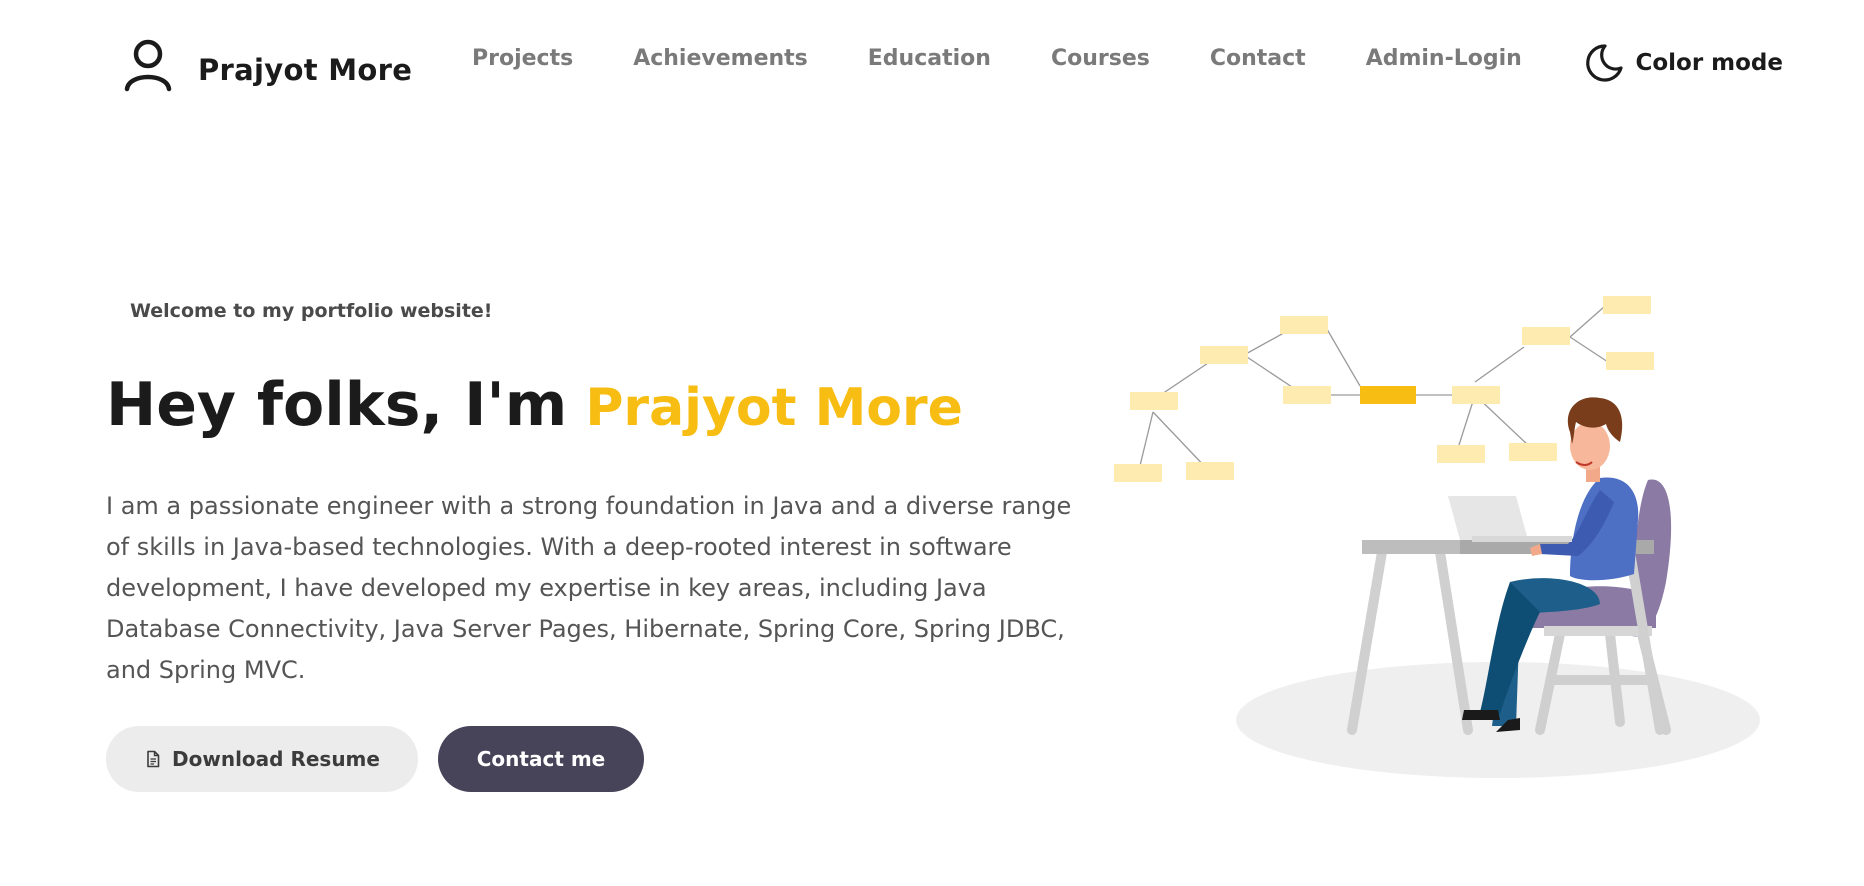 The width and height of the screenshot is (1864, 886). Describe the element at coordinates (1709, 63) in the screenshot. I see `color-mode-label: Color mode` at that location.